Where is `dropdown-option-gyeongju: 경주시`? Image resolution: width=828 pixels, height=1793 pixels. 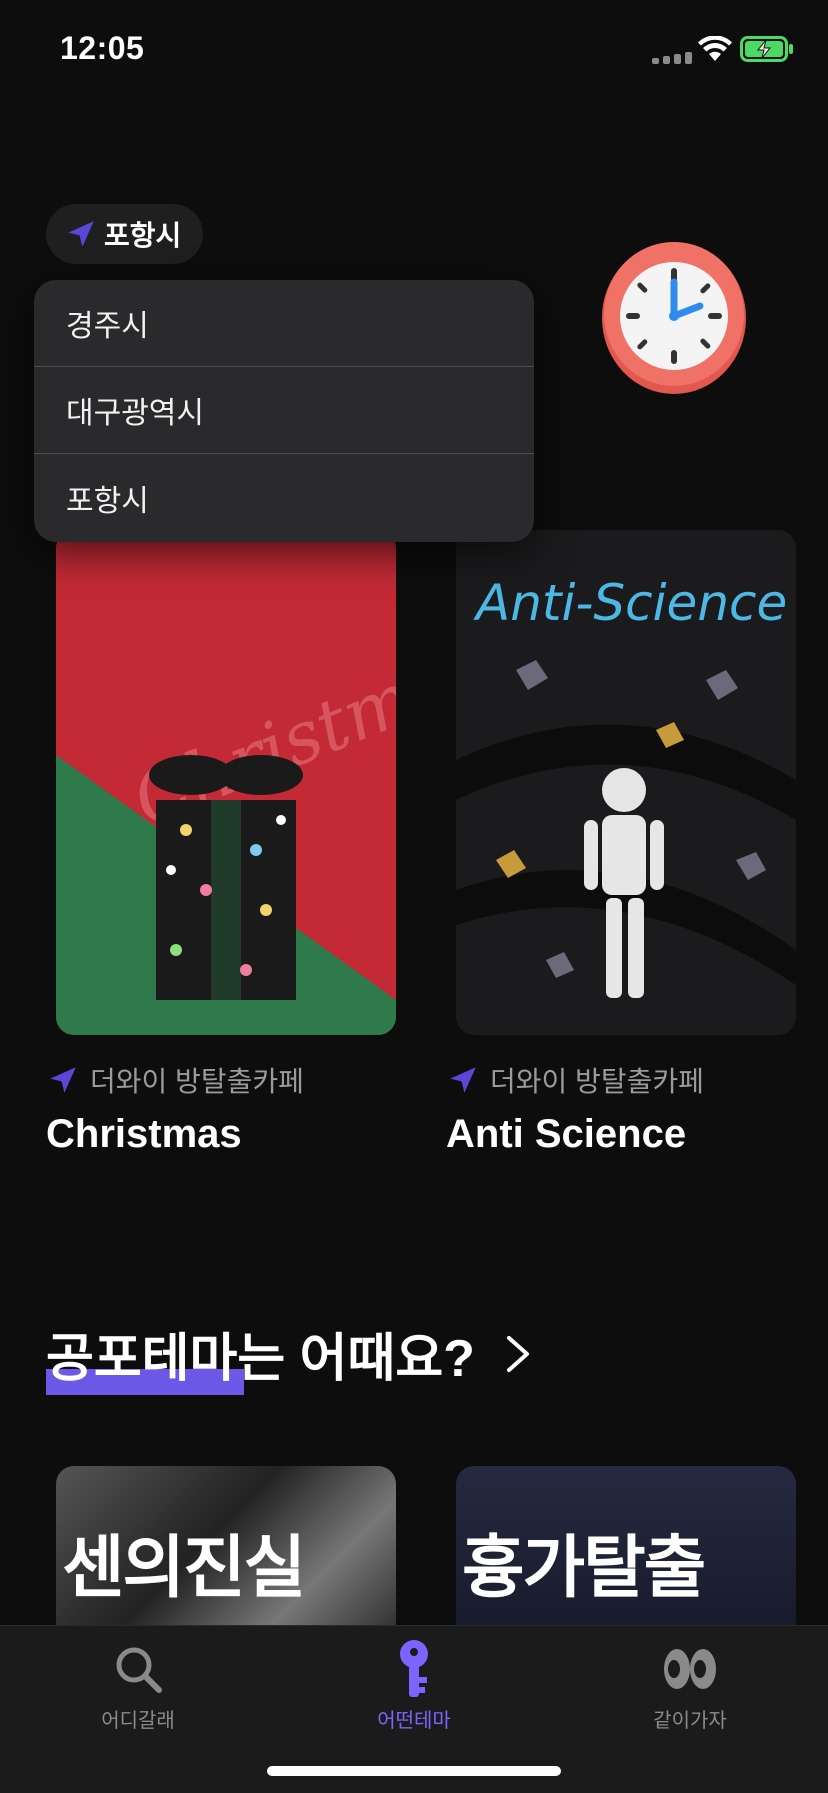
dropdown-option-gyeongju: 경주시 is located at coordinates (284, 323).